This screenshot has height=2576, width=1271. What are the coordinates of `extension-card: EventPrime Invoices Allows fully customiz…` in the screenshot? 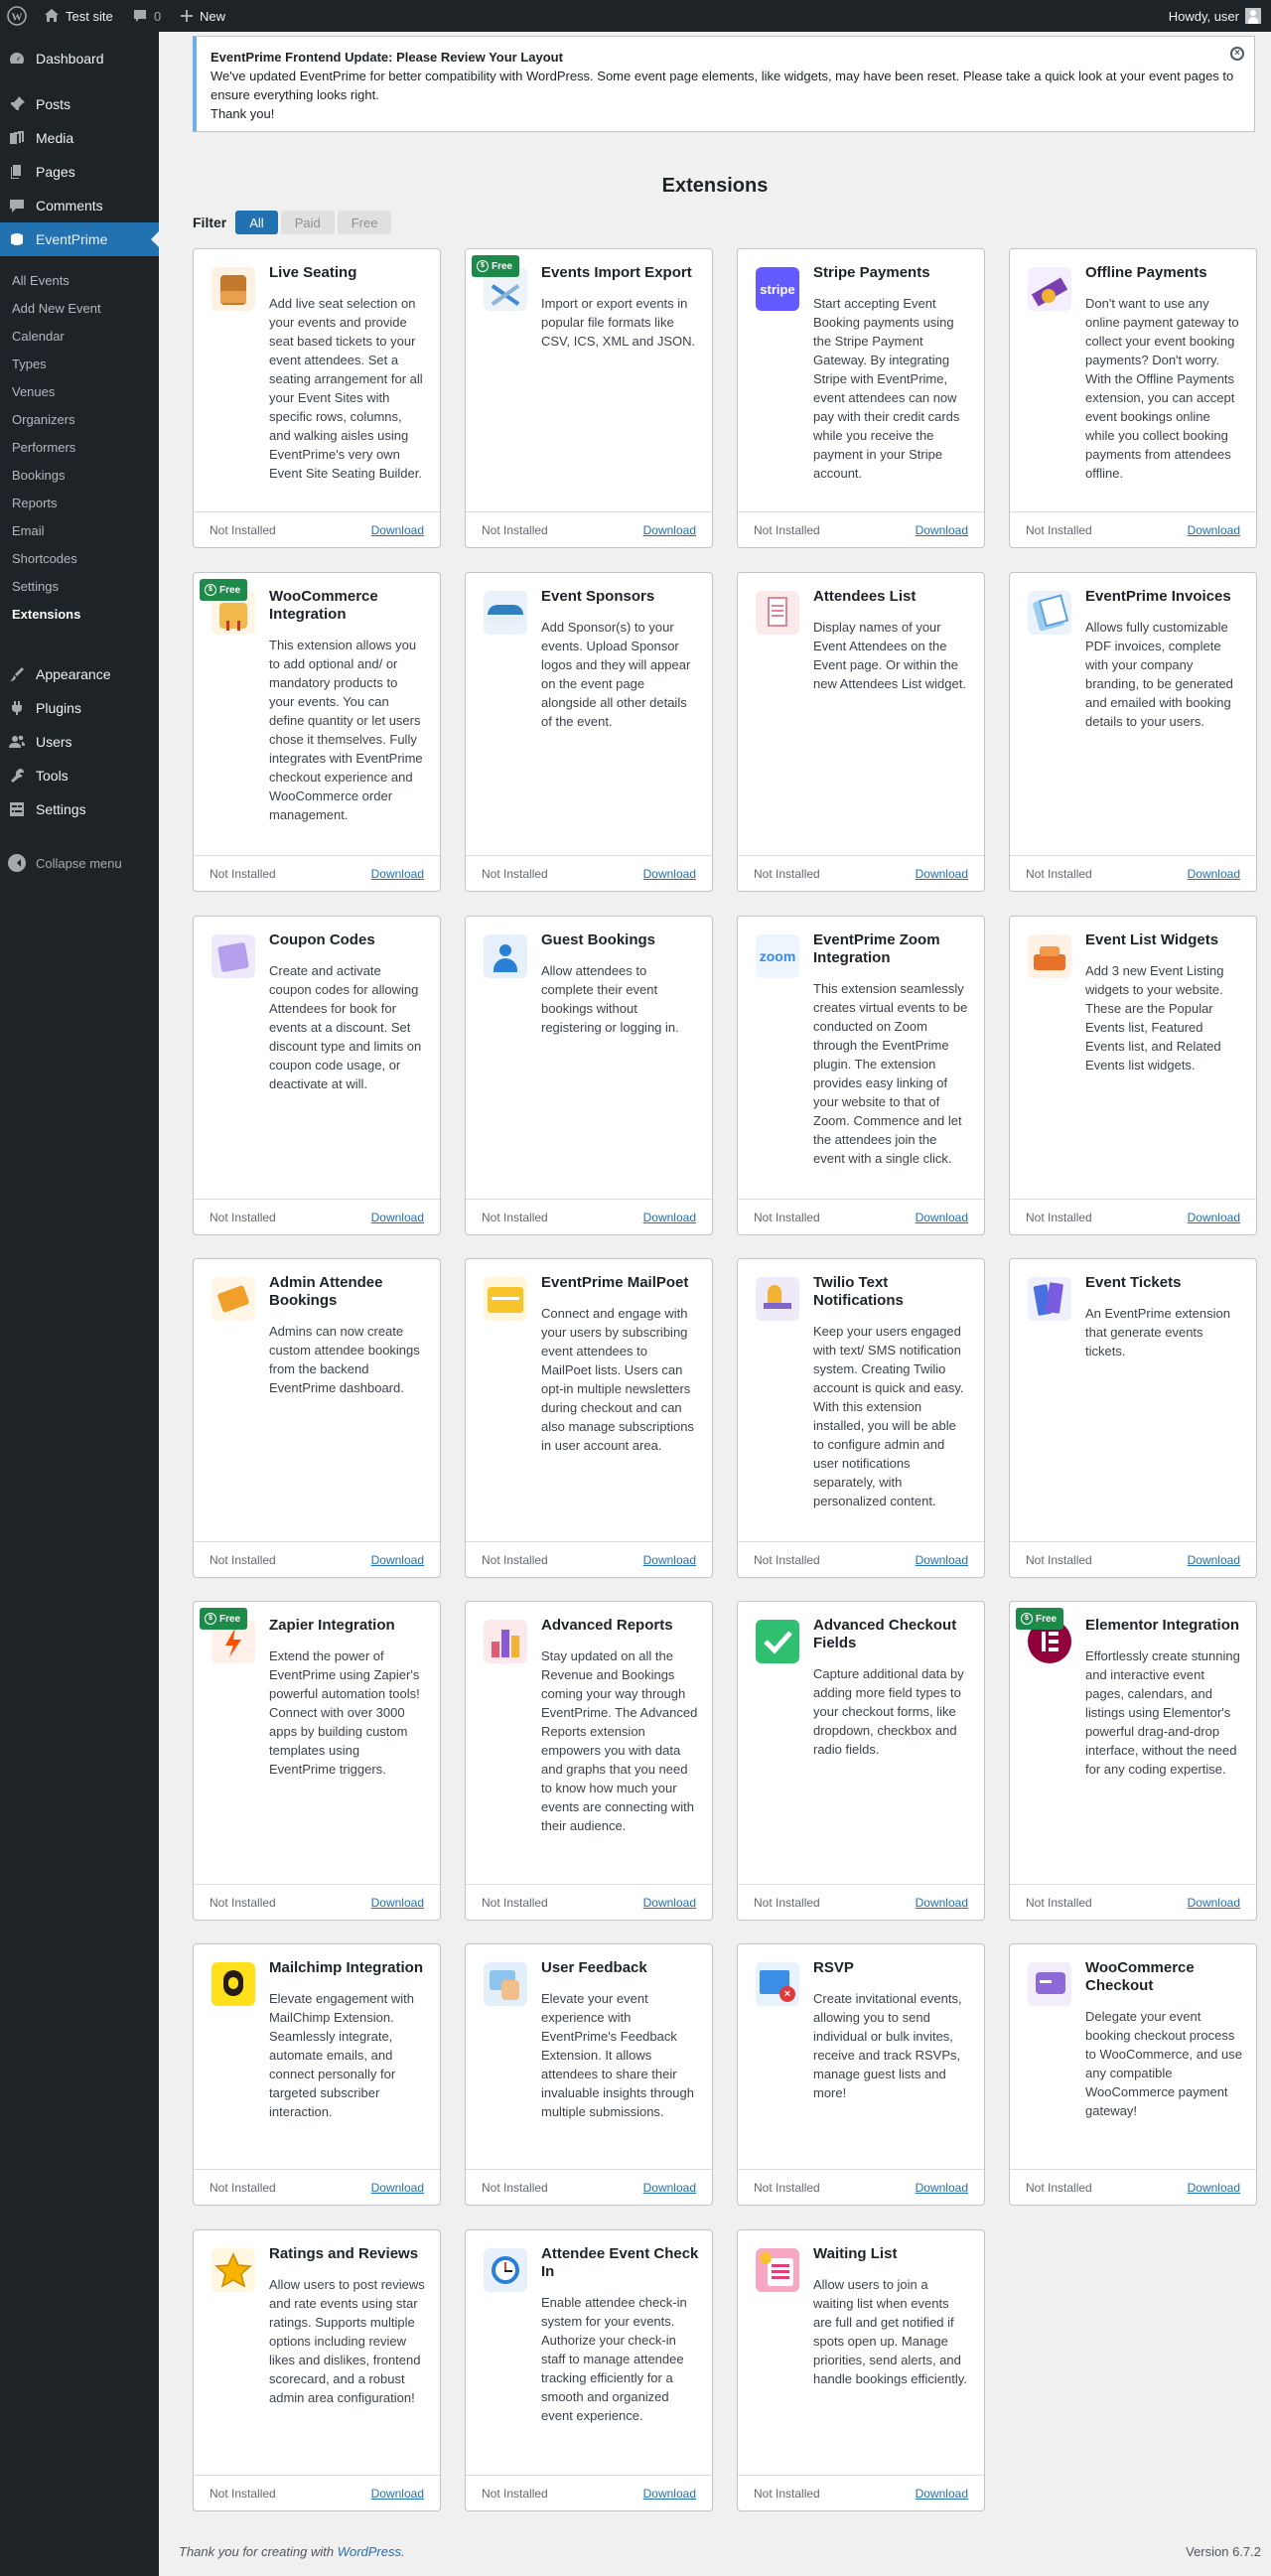 It's located at (1133, 732).